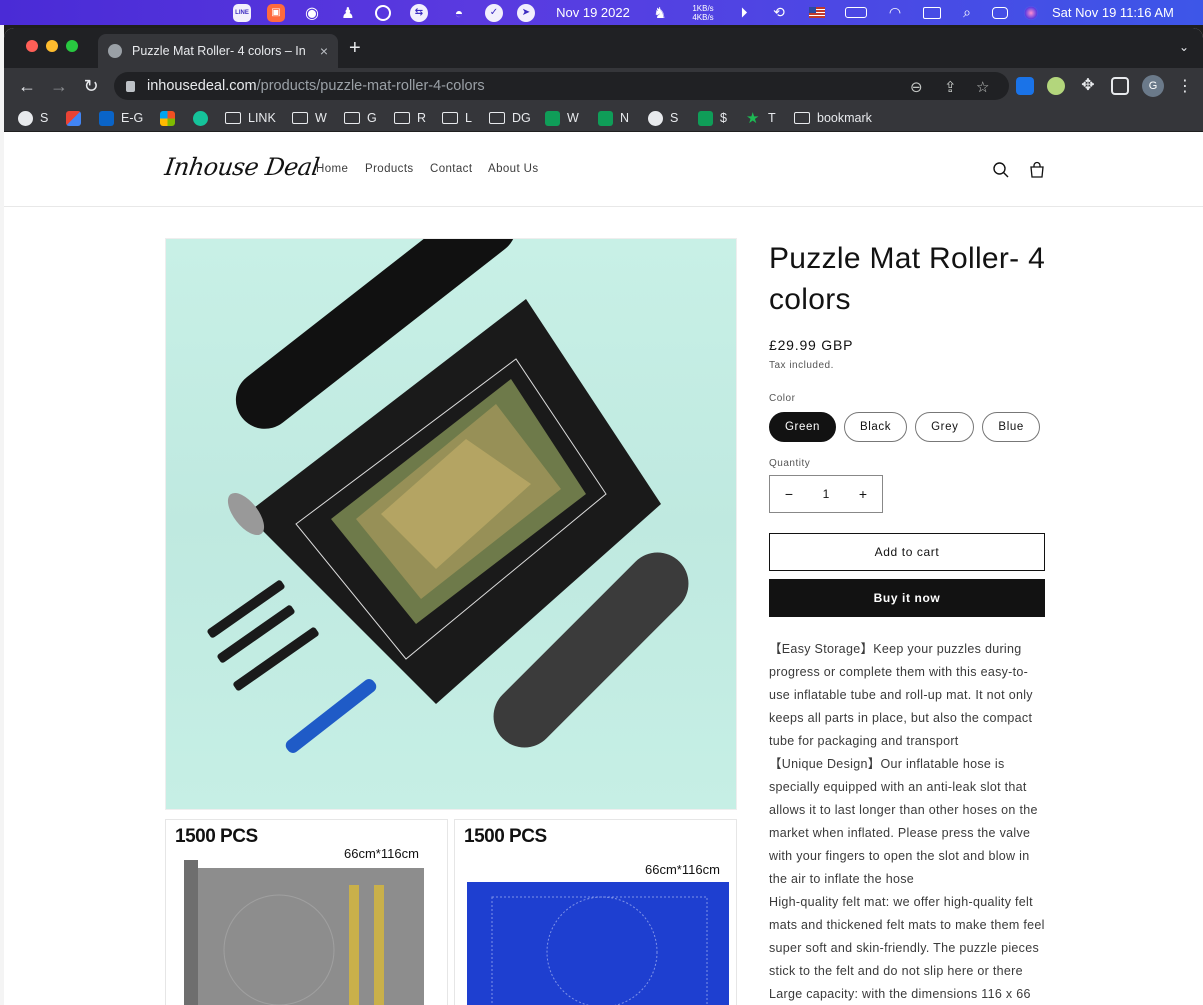  I want to click on spotlight-search-icon: ⌕, so click(967, 12).